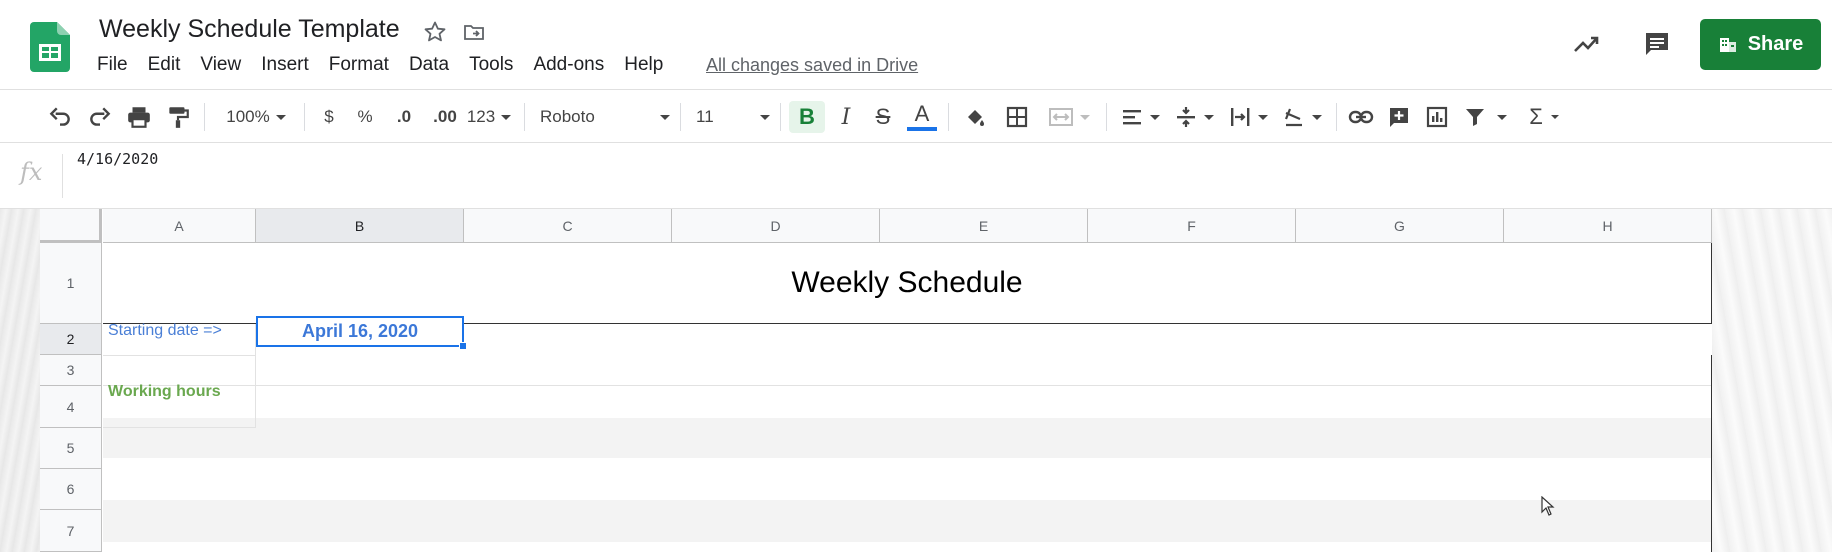 The width and height of the screenshot is (1832, 552). Describe the element at coordinates (20, 380) in the screenshot. I see `left-gutter` at that location.